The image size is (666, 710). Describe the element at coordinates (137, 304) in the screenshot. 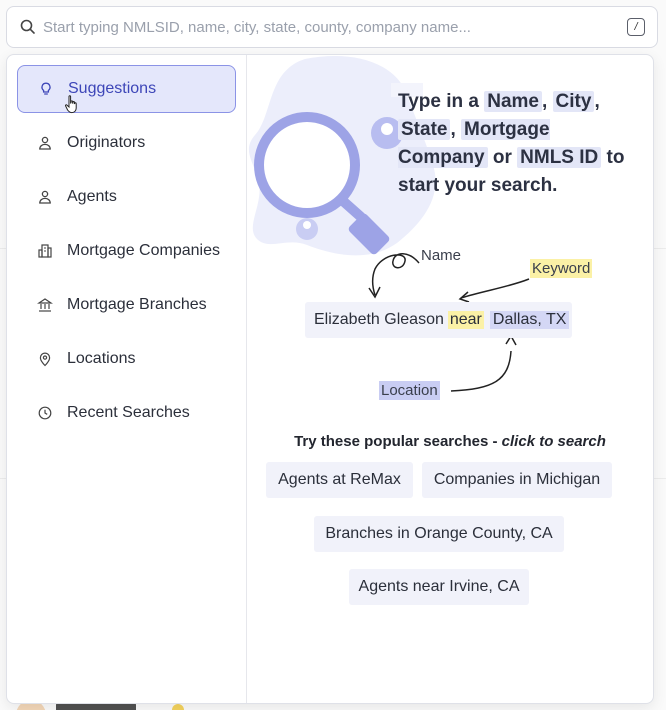

I see `sidebar-item-label: Mortgage Branches` at that location.